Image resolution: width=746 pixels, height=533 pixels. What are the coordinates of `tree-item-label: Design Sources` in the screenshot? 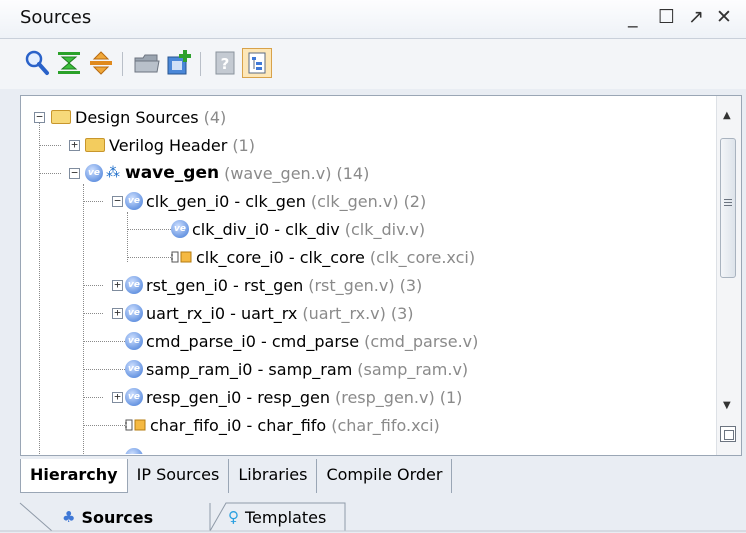 It's located at (137, 117).